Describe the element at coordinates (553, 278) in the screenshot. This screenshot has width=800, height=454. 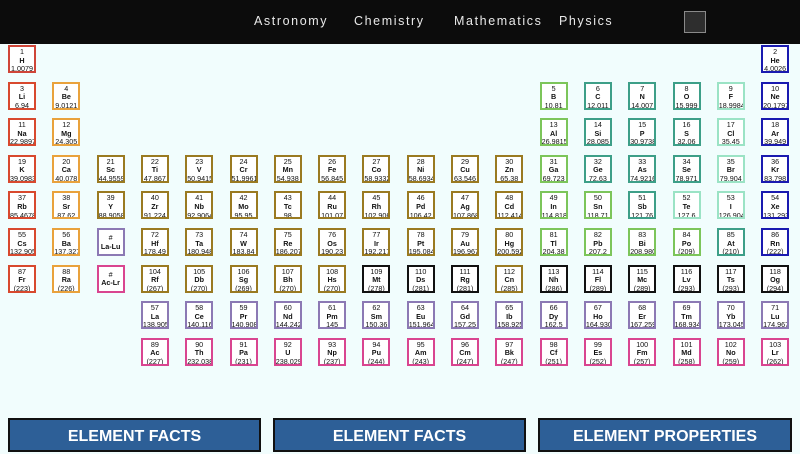
I see `element-cell: 113 Nh (286)` at that location.